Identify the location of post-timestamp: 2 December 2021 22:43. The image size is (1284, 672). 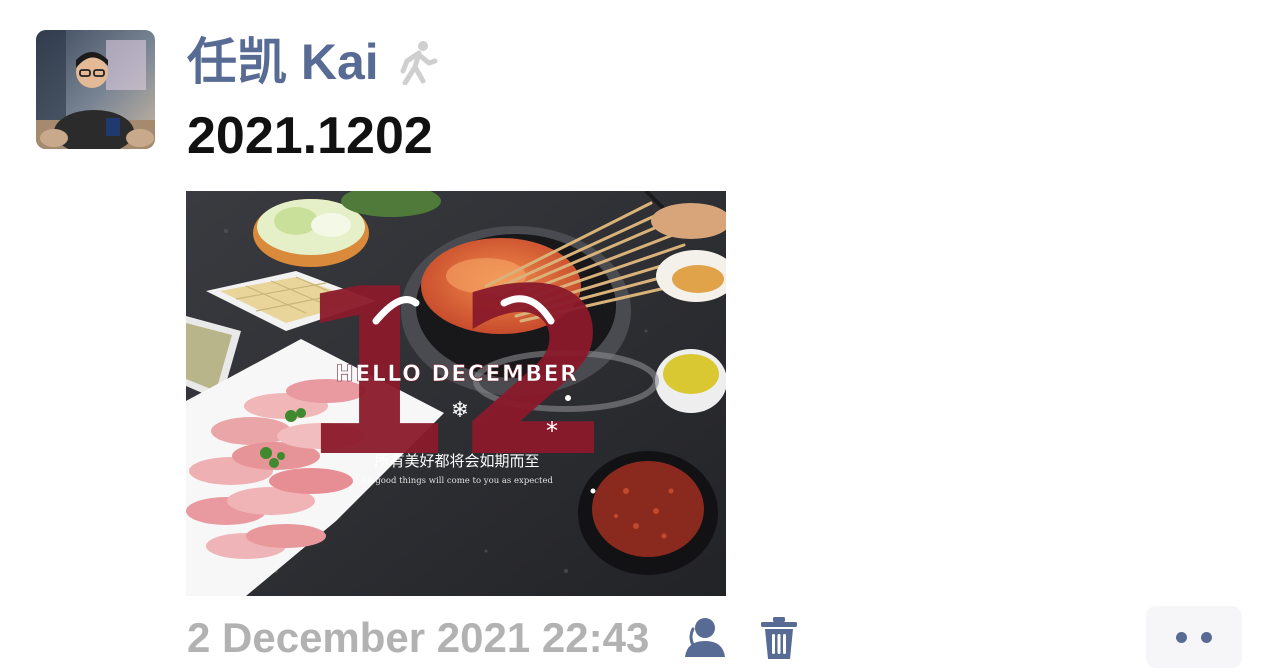
(418, 637).